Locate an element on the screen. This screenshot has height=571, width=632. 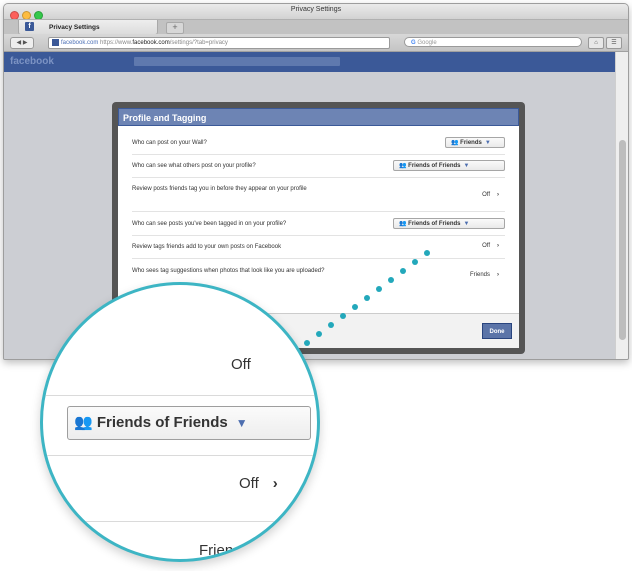
chevron-down-icon: ▼ is located at coordinates (241, 423).